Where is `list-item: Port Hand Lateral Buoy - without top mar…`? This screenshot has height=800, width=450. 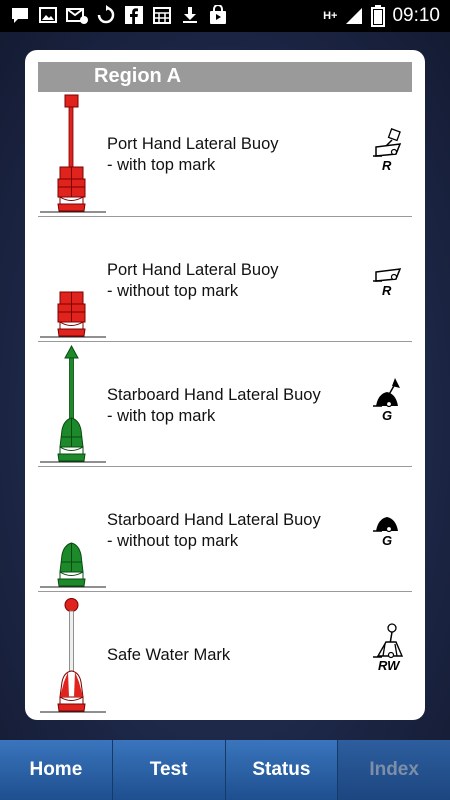
list-item: Port Hand Lateral Buoy - without top mar… is located at coordinates (225, 279).